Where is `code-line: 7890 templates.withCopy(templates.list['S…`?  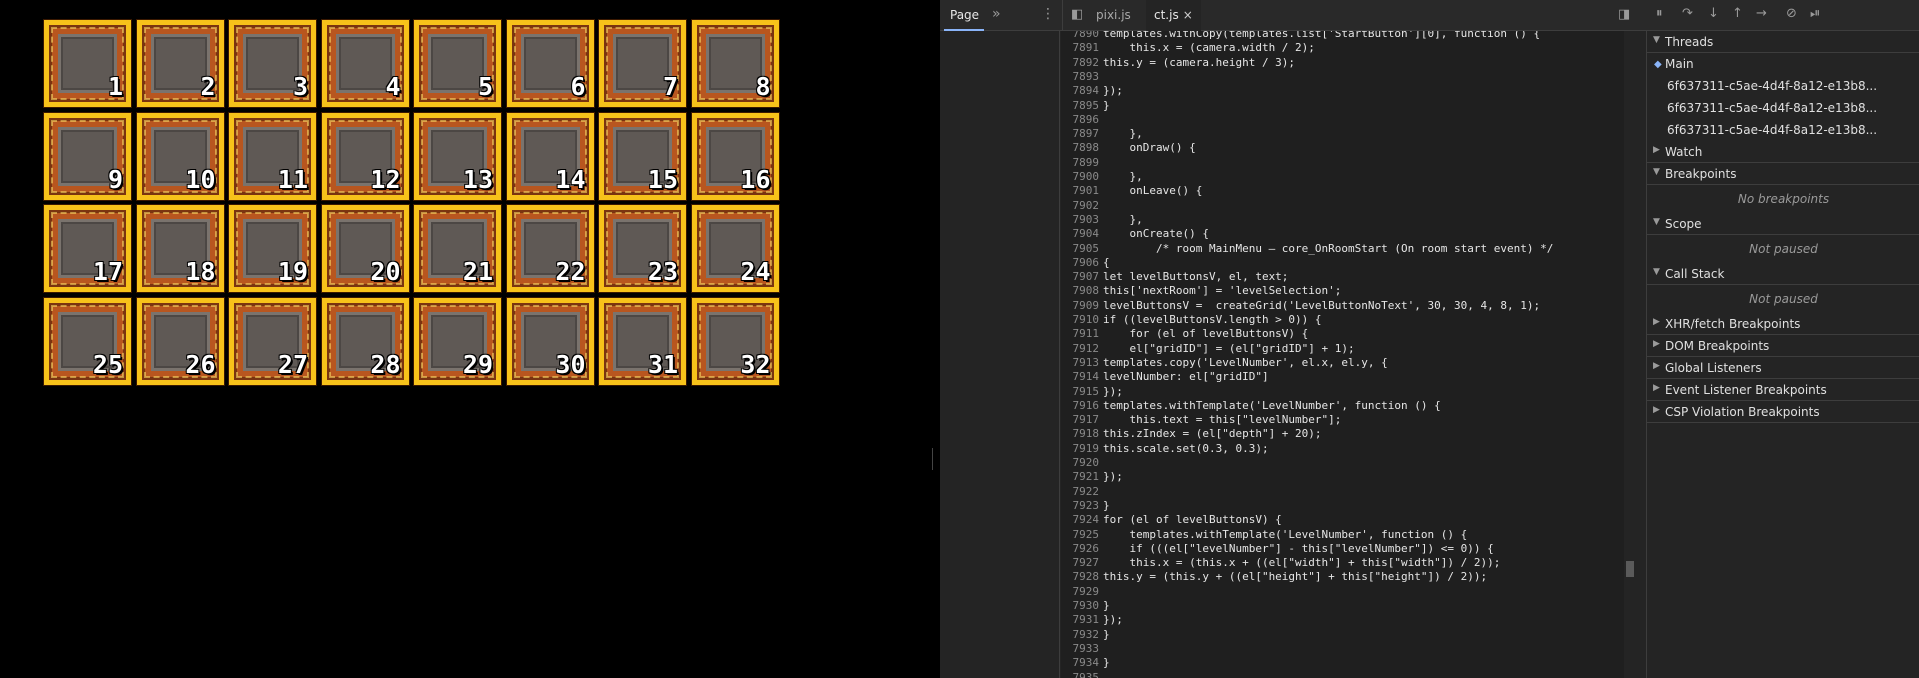 code-line: 7890 templates.withCopy(templates.list['S… is located at coordinates (1301, 36).